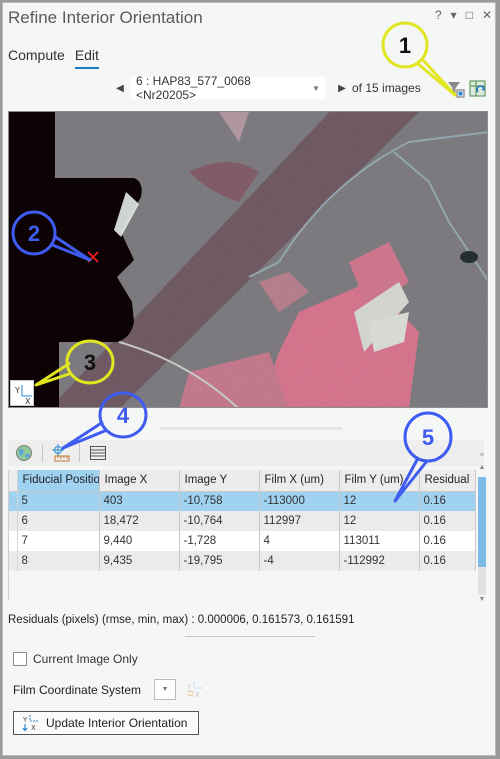 The width and height of the screenshot is (500, 759). Describe the element at coordinates (36, 58) in the screenshot. I see `tab-compute: Compute` at that location.